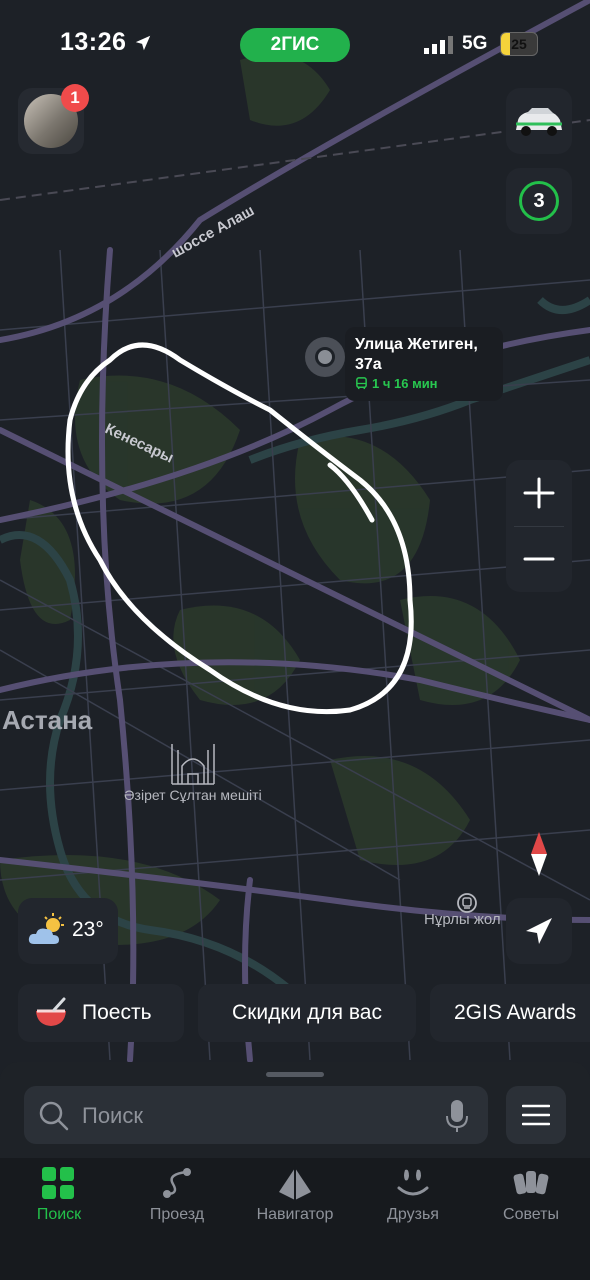 This screenshot has height=1280, width=590. I want to click on tab-friends-label: Друзья, so click(413, 1214).